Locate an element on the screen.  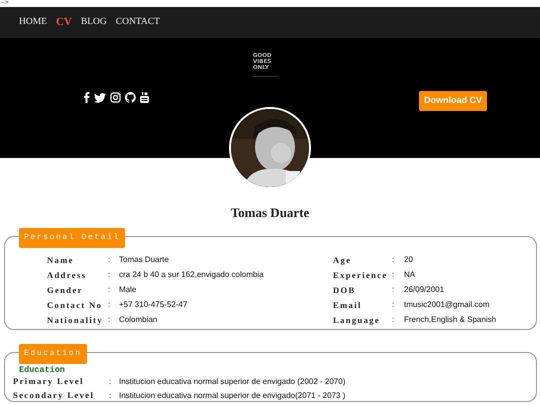
bird-icon is located at coordinates (100, 97).